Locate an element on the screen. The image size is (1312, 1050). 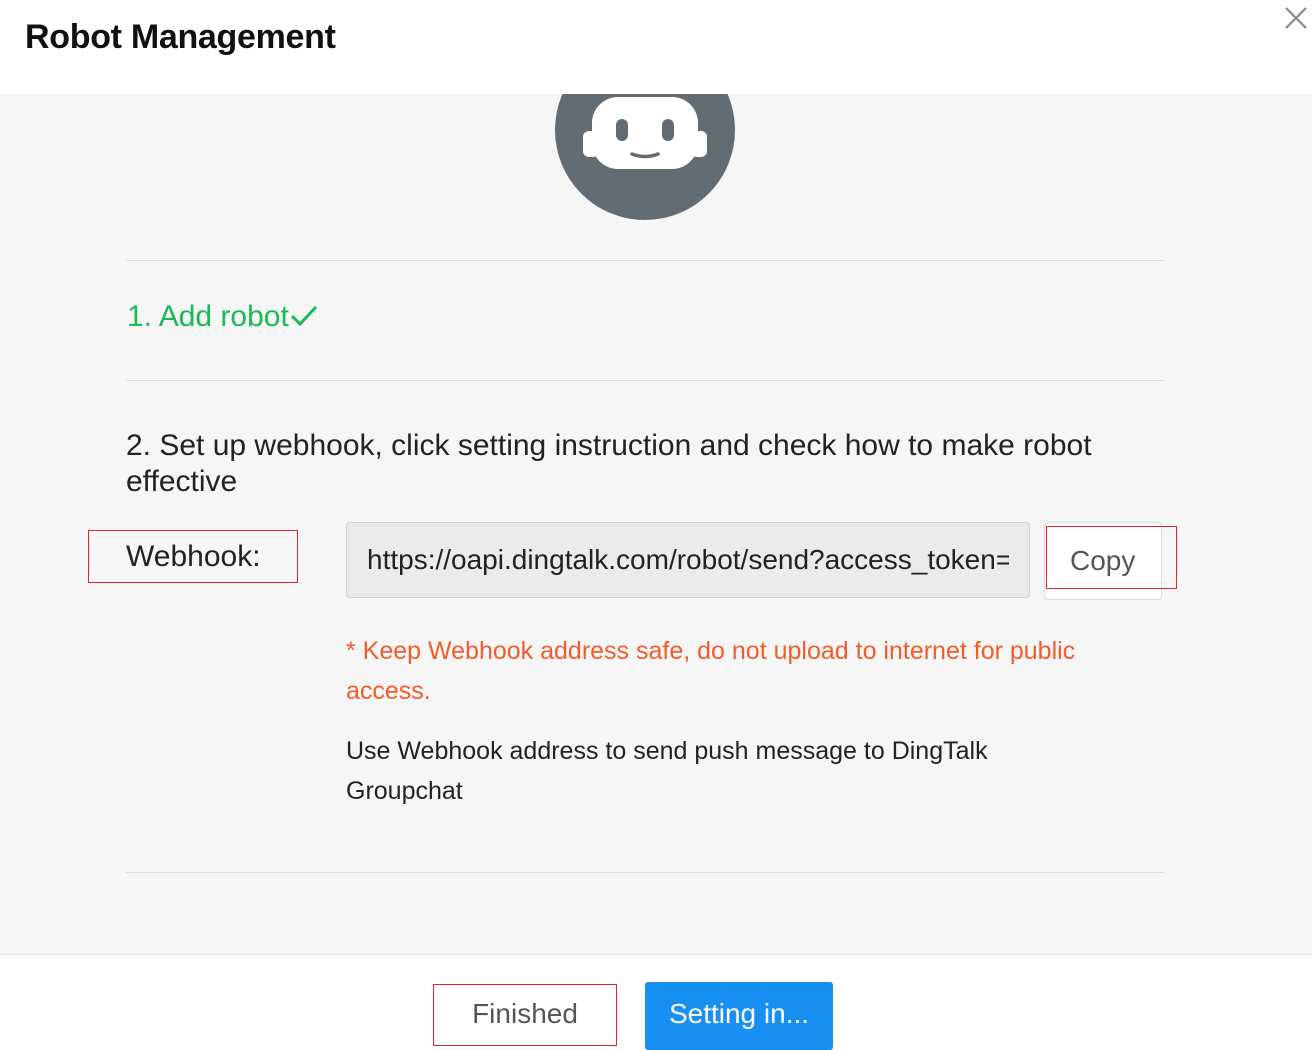
webhook-label-text: Webhook: is located at coordinates (193, 556).